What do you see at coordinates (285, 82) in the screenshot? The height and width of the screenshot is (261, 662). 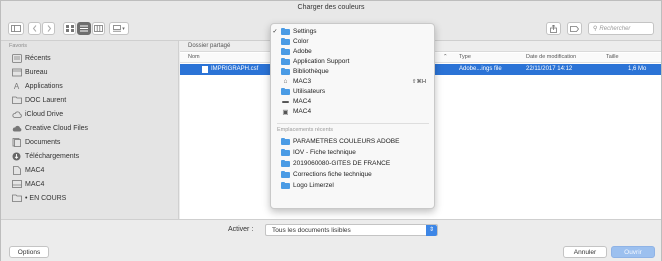 I see `home-icon: ⌂` at bounding box center [285, 82].